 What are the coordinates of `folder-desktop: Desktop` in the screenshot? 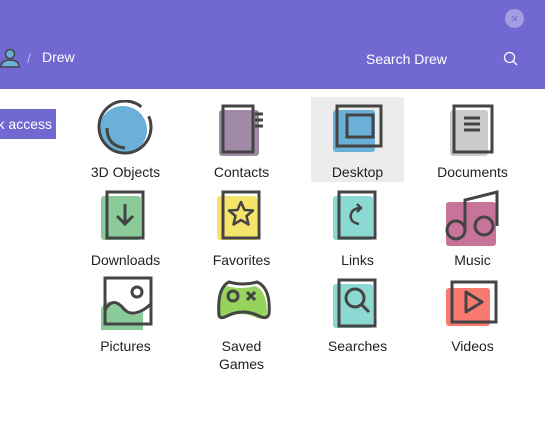 It's located at (357, 139).